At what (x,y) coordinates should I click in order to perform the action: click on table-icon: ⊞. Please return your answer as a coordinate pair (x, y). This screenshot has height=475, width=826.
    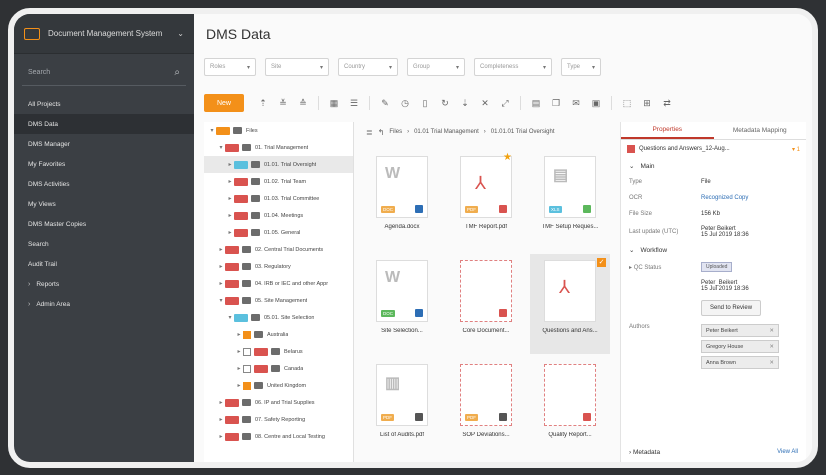
    Looking at the image, I should click on (647, 103).